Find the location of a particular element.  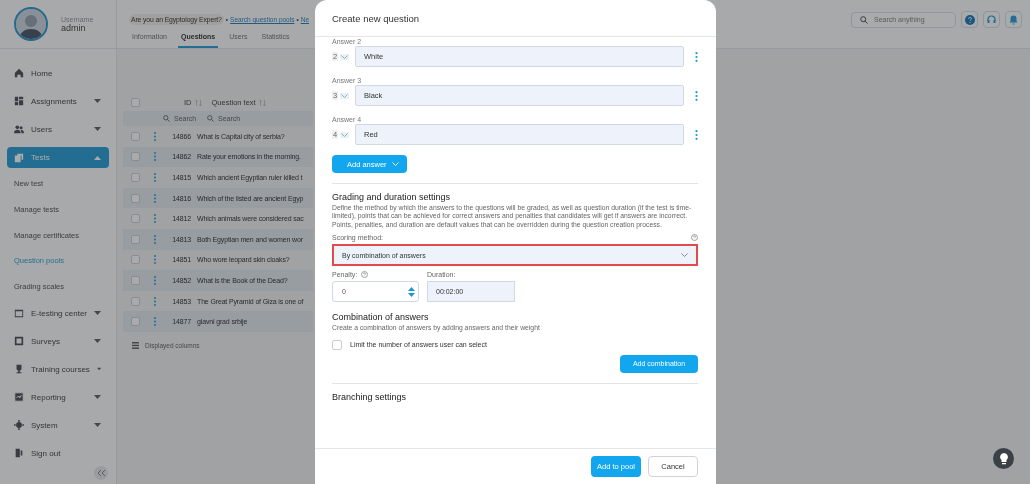

section-heading: Grading and duration settings is located at coordinates (392, 197).